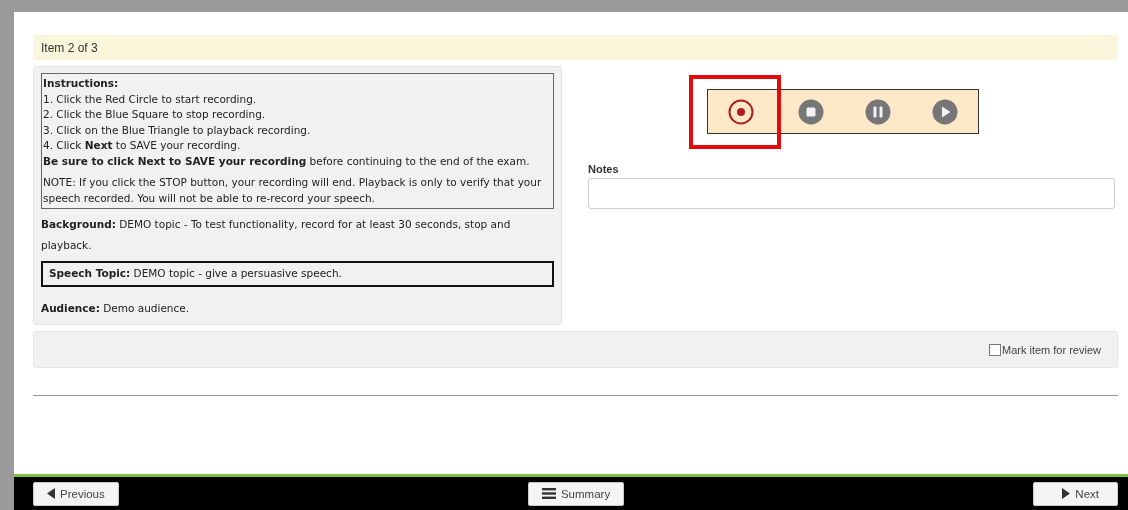 This screenshot has height=510, width=1128. What do you see at coordinates (81, 83) in the screenshot?
I see `instructions-title: Instructions:` at bounding box center [81, 83].